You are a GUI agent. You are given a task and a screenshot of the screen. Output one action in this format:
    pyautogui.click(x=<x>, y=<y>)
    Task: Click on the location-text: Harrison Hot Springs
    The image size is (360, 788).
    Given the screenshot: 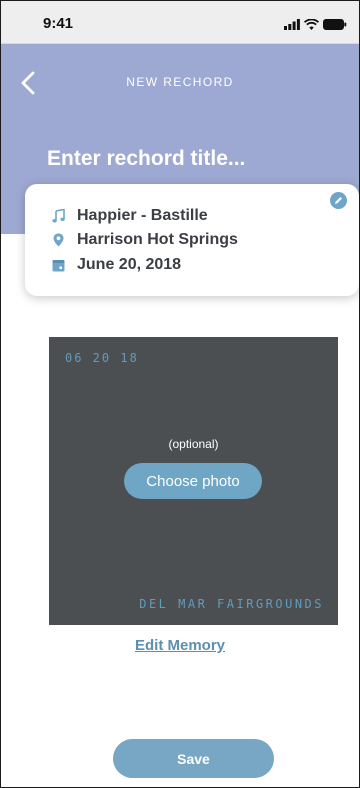 What is the action you would take?
    pyautogui.click(x=157, y=239)
    